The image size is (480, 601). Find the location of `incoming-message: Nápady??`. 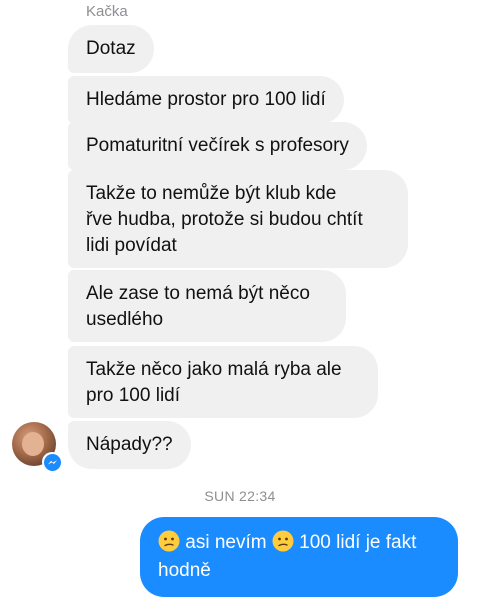

incoming-message: Nápady?? is located at coordinates (129, 445).